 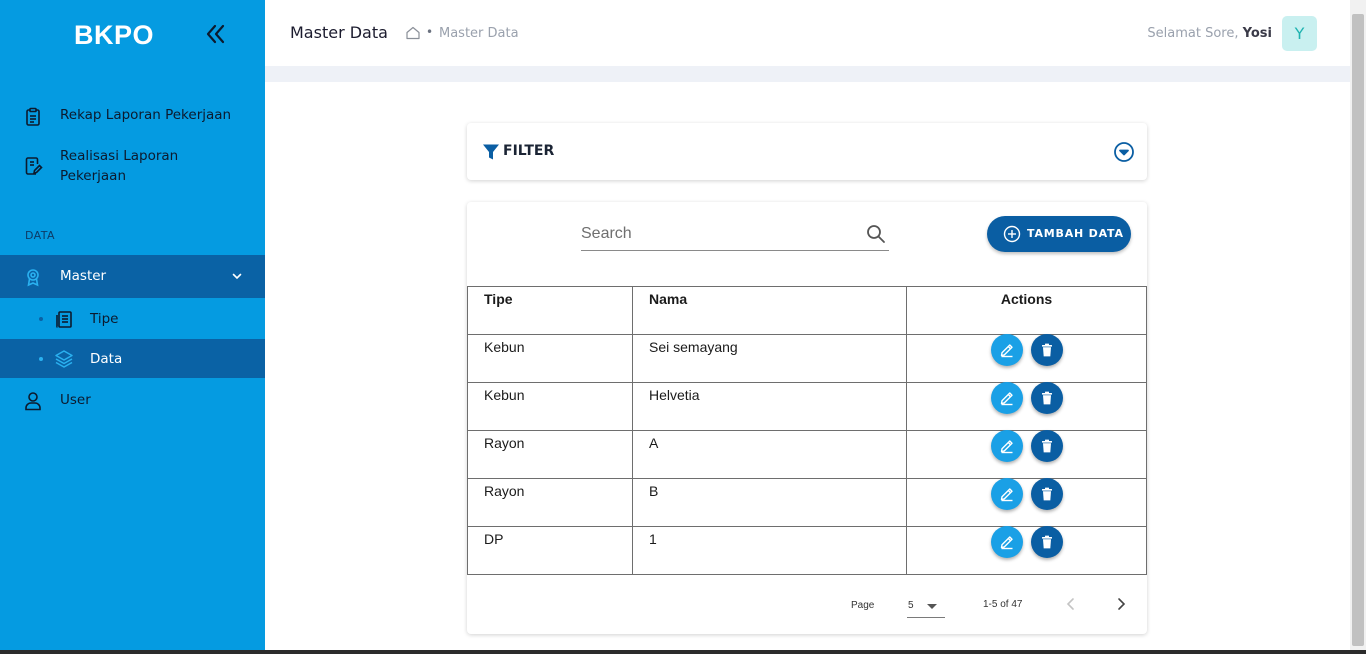 I want to click on table-row: Rayon B, so click(x=807, y=502).